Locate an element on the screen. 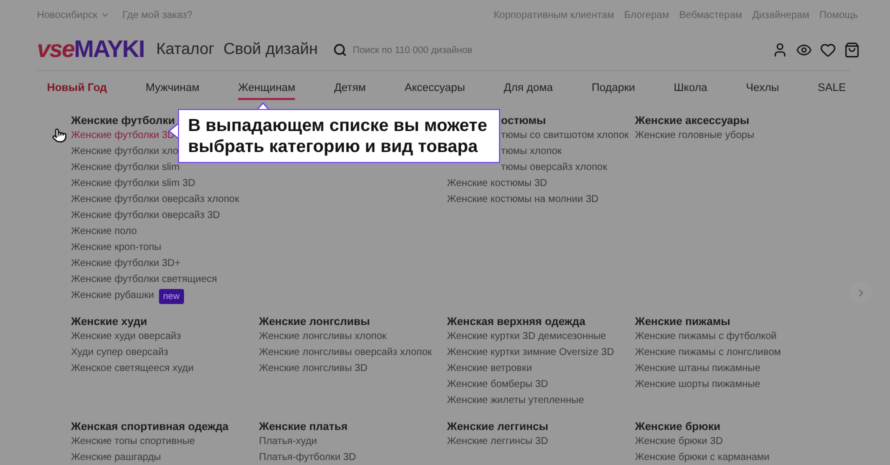 This screenshot has height=465, width=890. top-link: Корпоративным клиентам is located at coordinates (554, 15).